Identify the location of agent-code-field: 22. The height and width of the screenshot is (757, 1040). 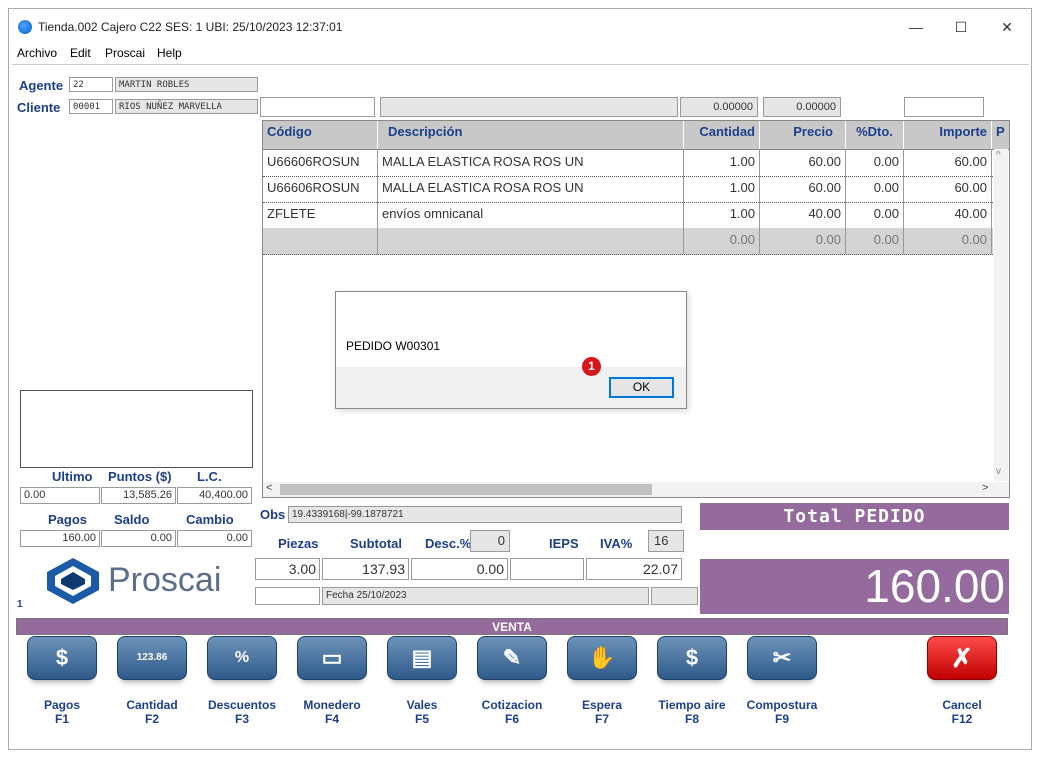
(91, 84).